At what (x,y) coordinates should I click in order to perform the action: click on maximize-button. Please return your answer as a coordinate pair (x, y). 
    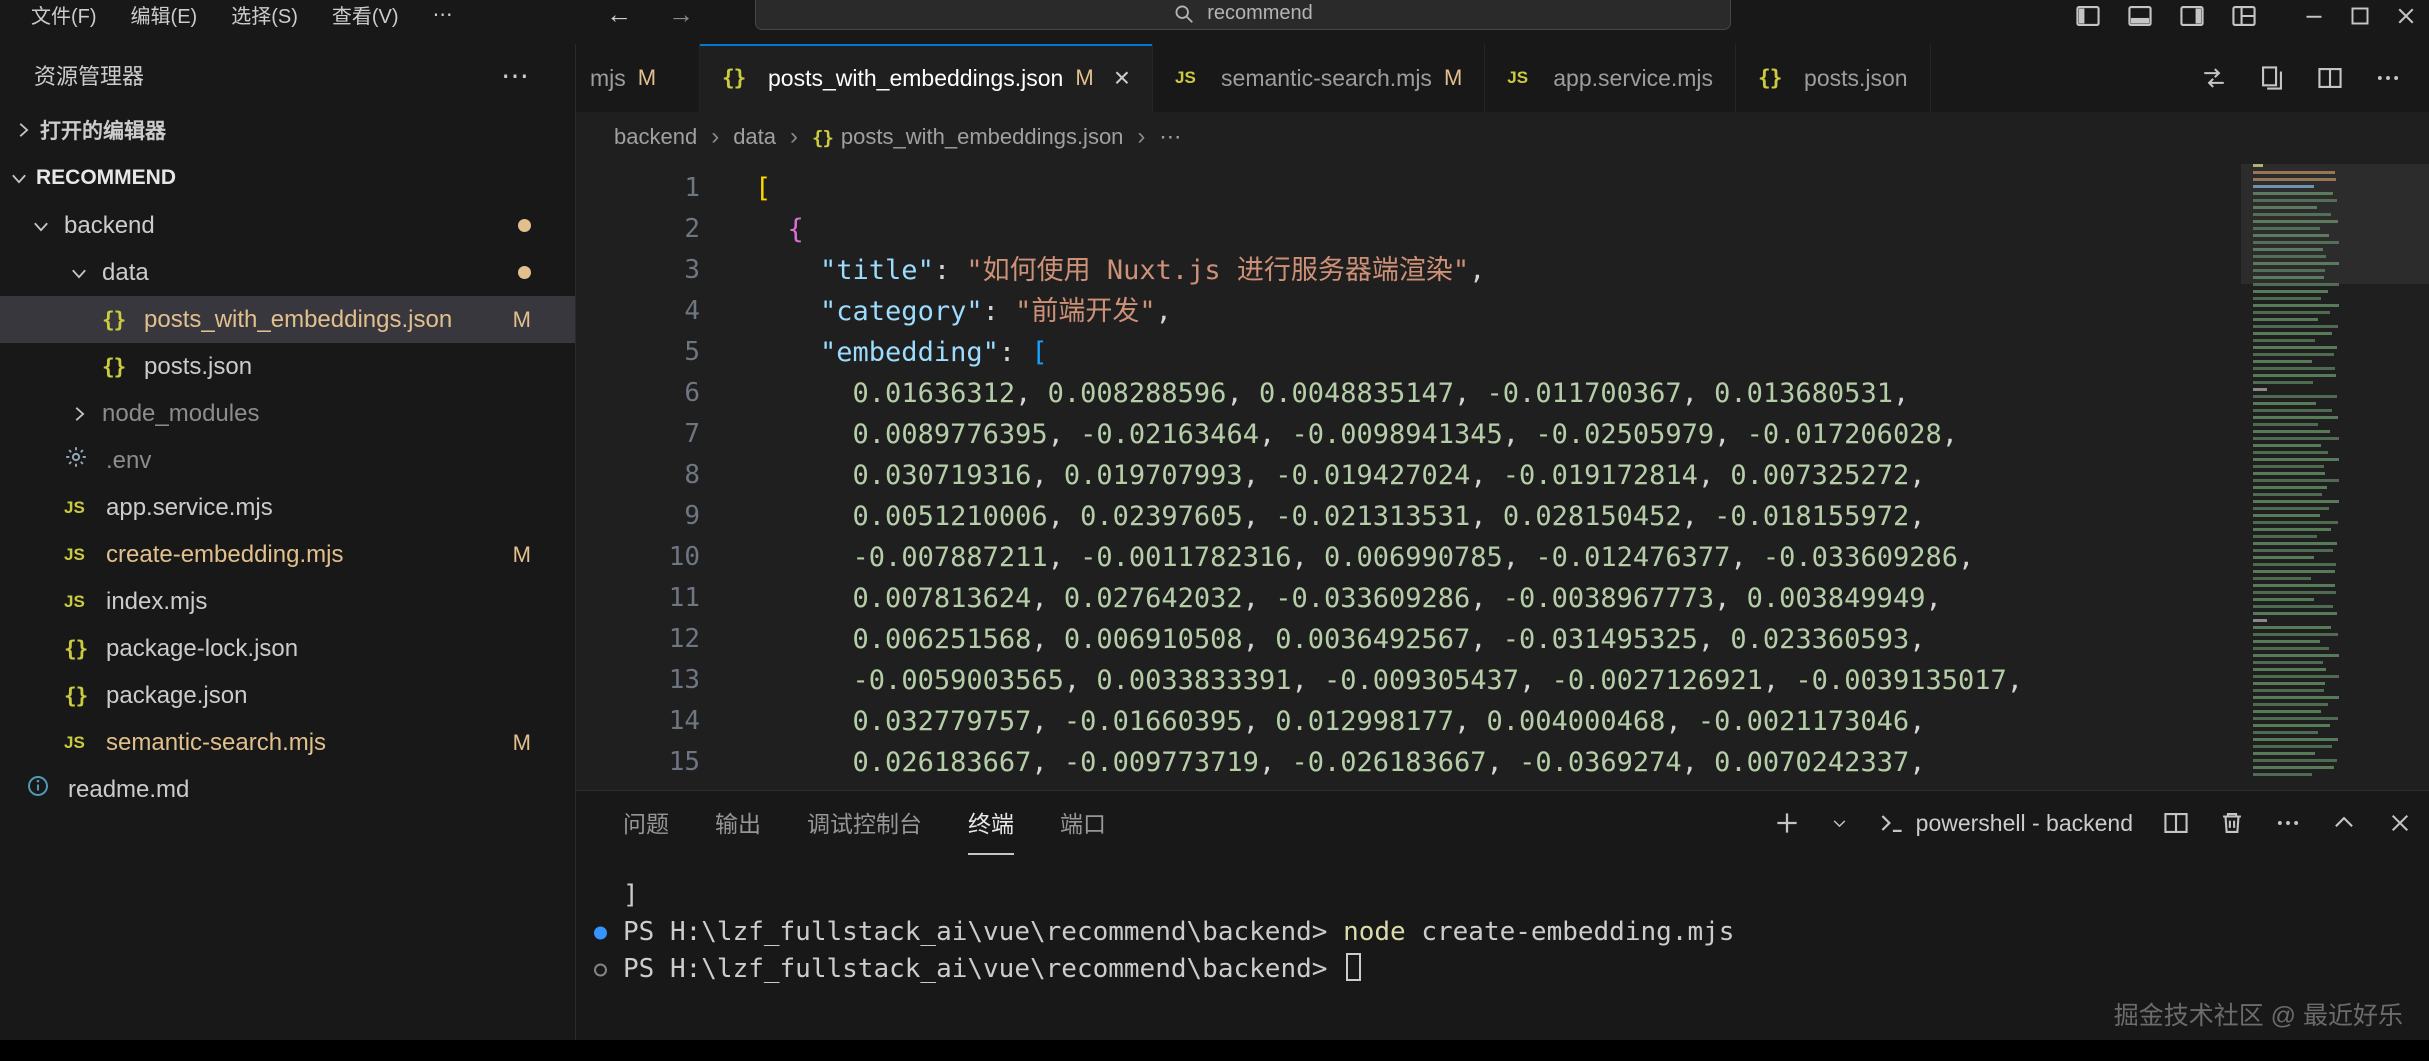
    Looking at the image, I should click on (2360, 17).